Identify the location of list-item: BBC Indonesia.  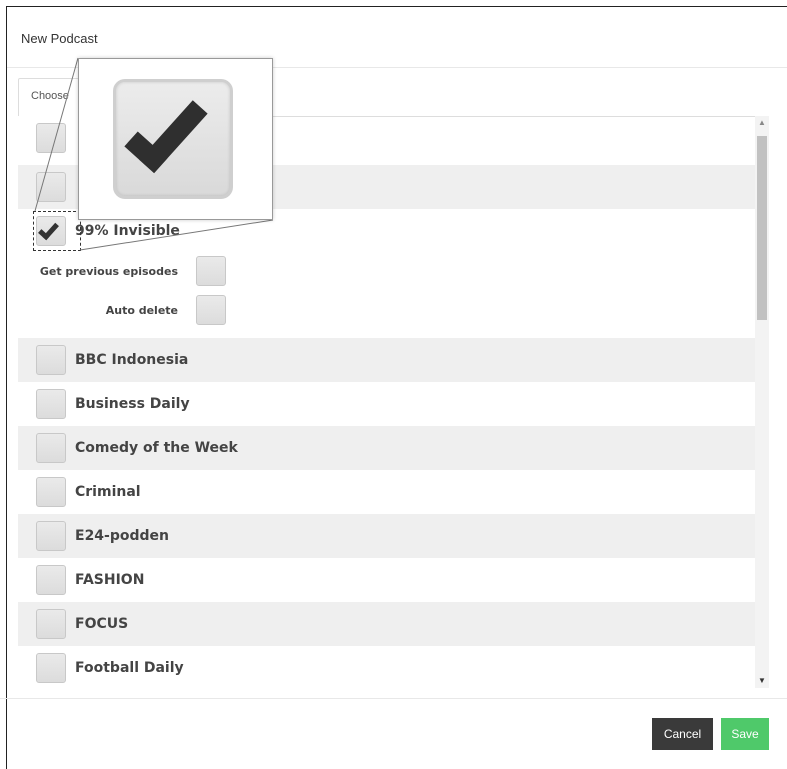
(386, 360).